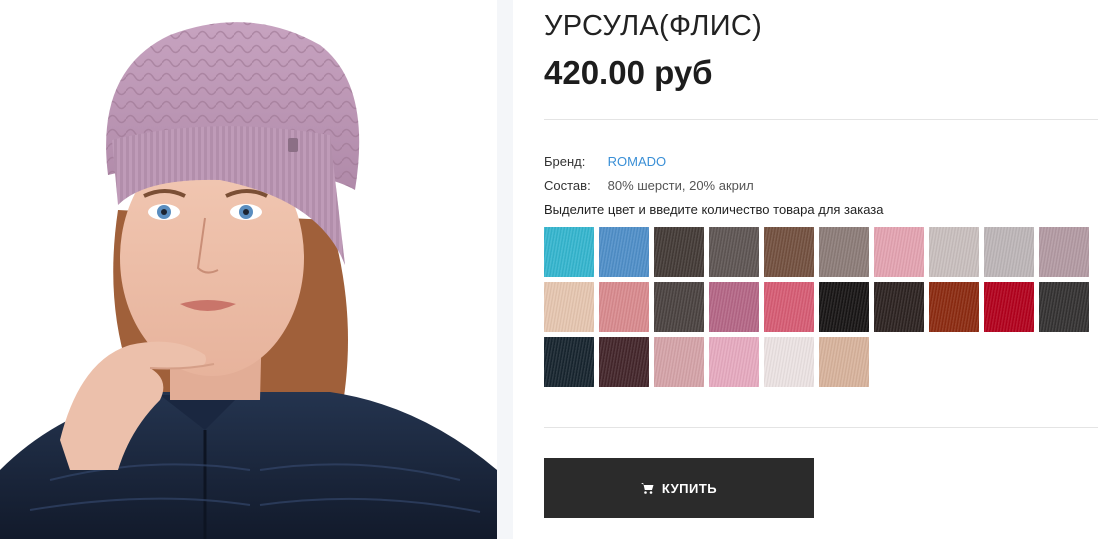 This screenshot has height=539, width=1102. I want to click on cart-icon, so click(647, 488).